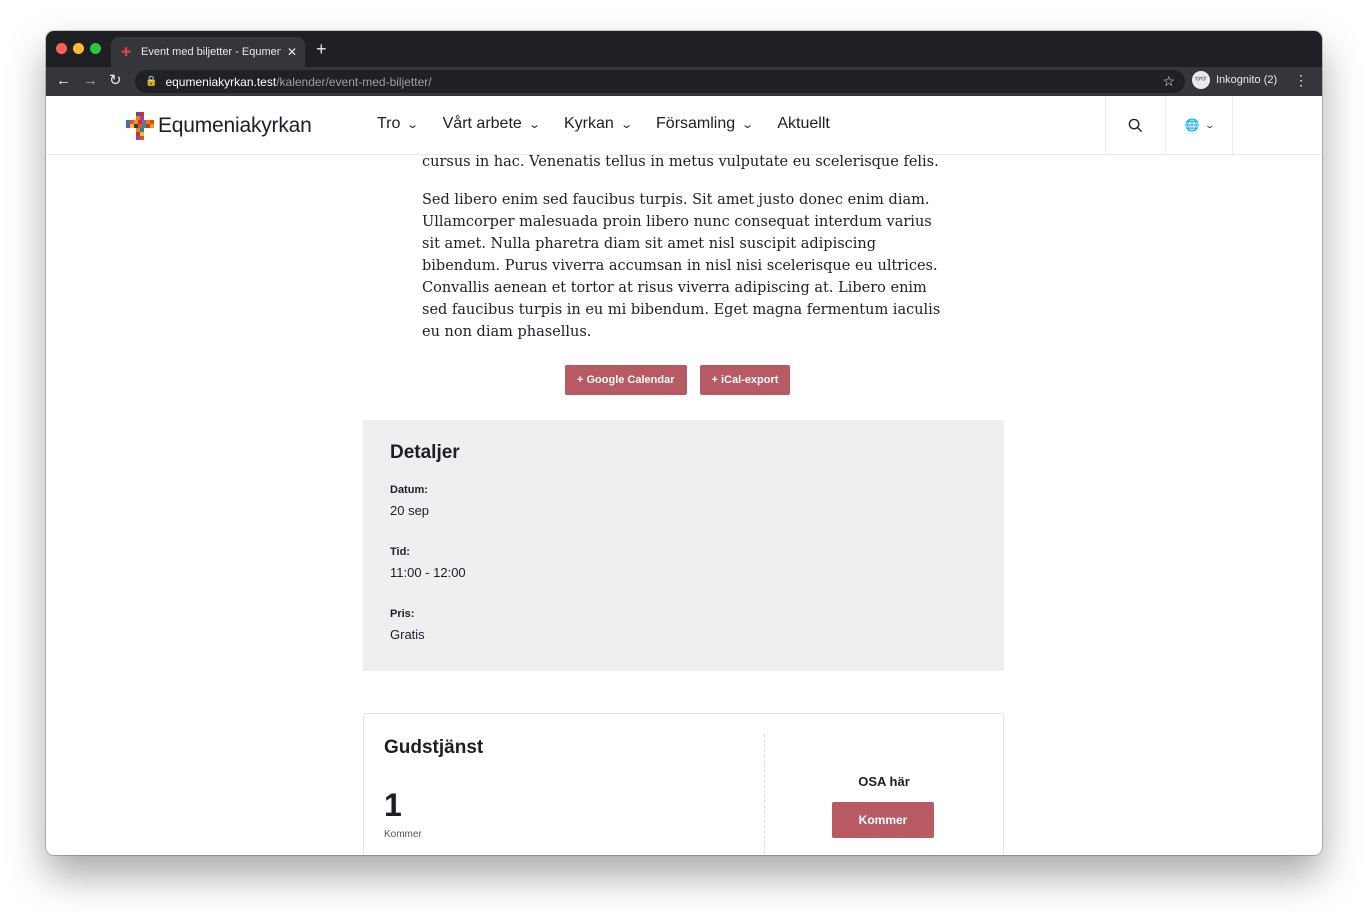 The height and width of the screenshot is (916, 1368). What do you see at coordinates (409, 490) in the screenshot?
I see `date-label: Datum:` at bounding box center [409, 490].